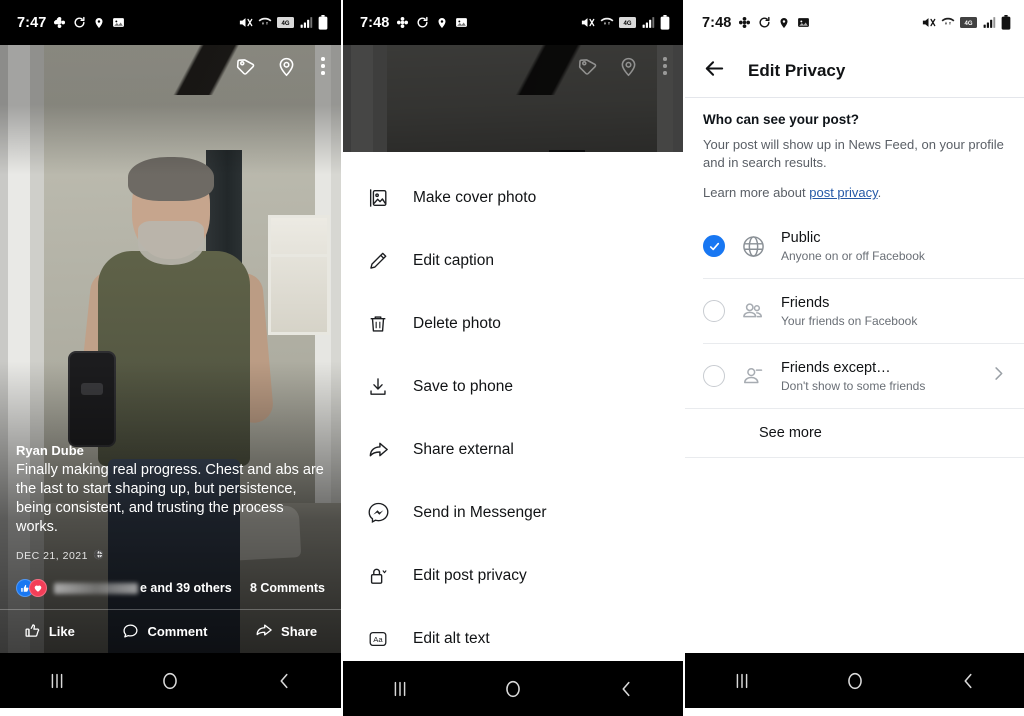 The width and height of the screenshot is (1024, 716). Describe the element at coordinates (414, 23) in the screenshot. I see `status-bar-left: 7:48` at that location.